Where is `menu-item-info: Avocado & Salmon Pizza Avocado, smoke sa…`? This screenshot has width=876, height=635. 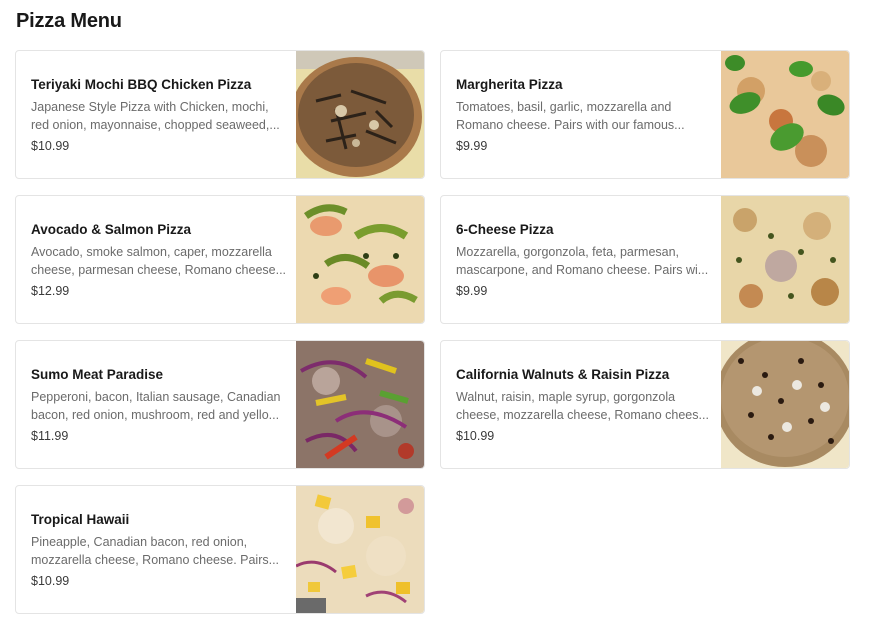
menu-item-info: Avocado & Salmon Pizza Avocado, smoke sa… is located at coordinates (160, 260).